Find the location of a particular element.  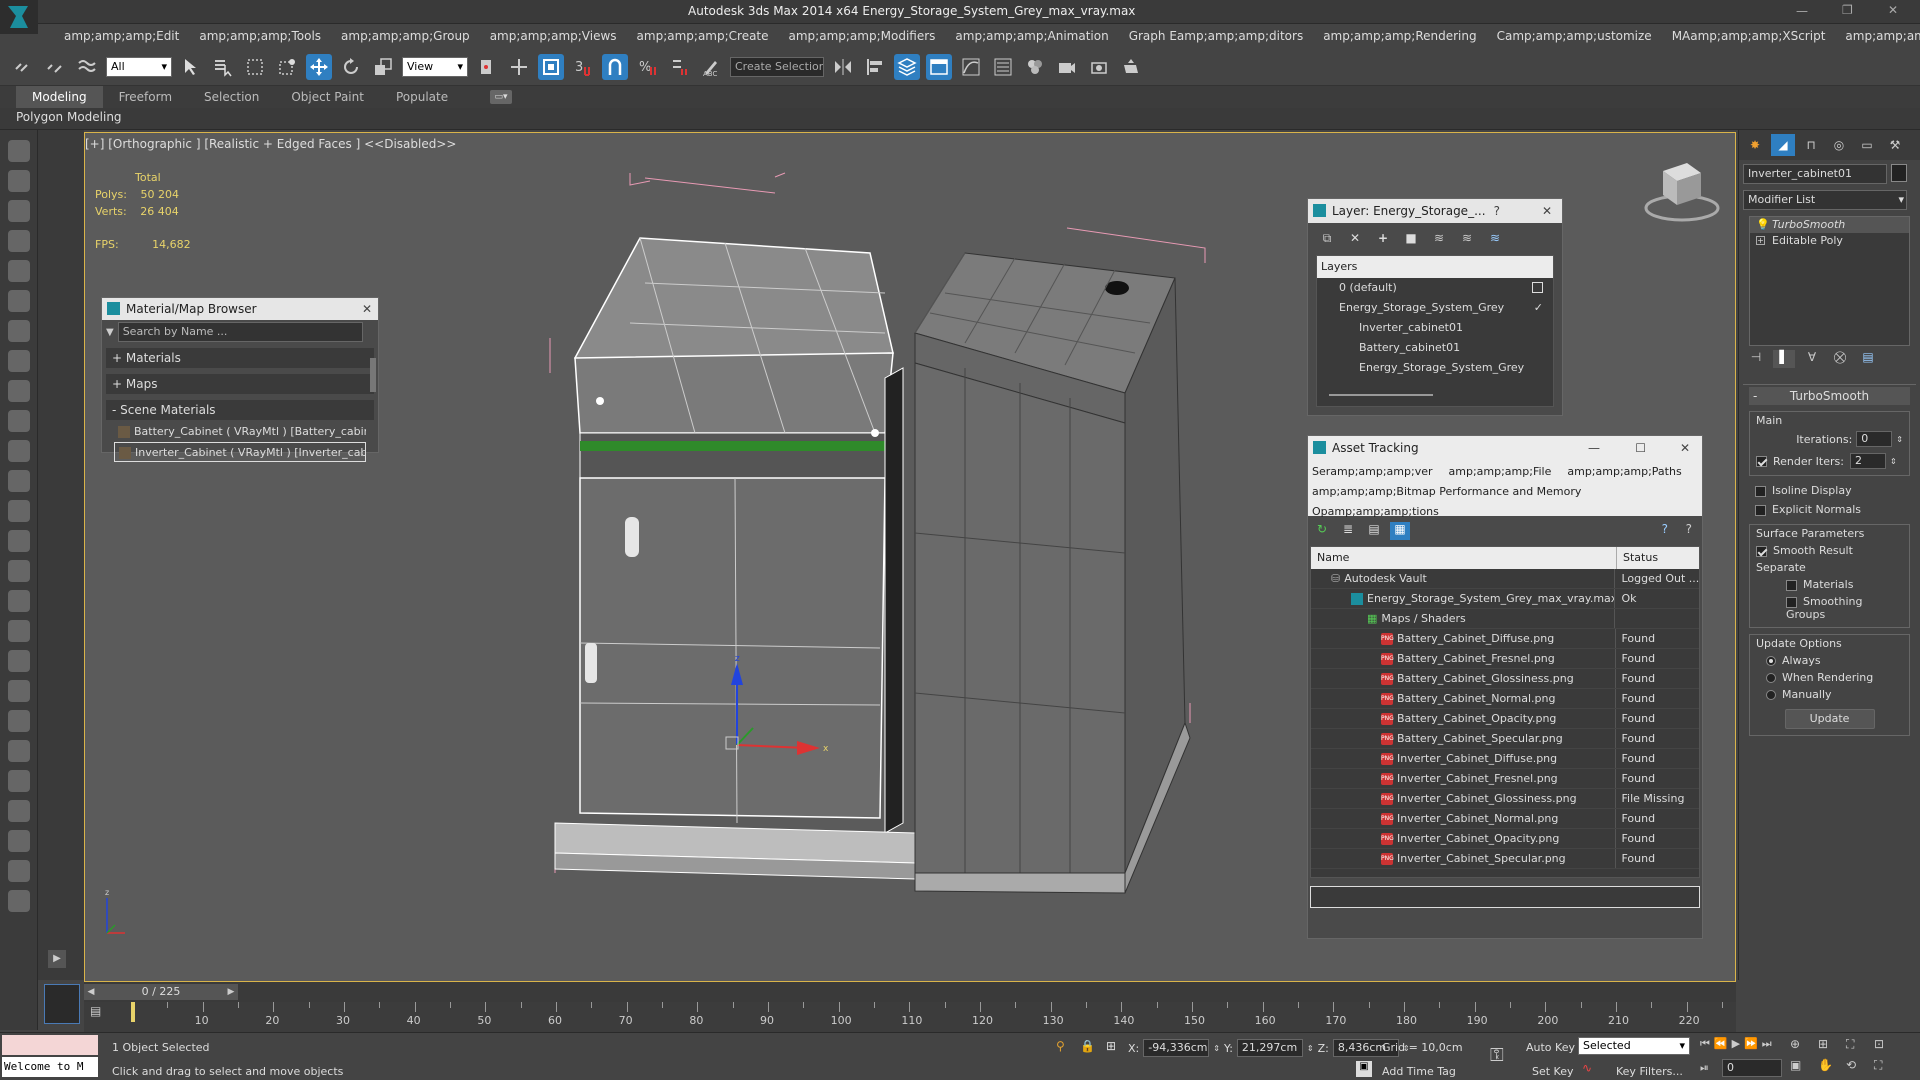

zoom-extents-icon: ⛶ is located at coordinates (1860, 1044).